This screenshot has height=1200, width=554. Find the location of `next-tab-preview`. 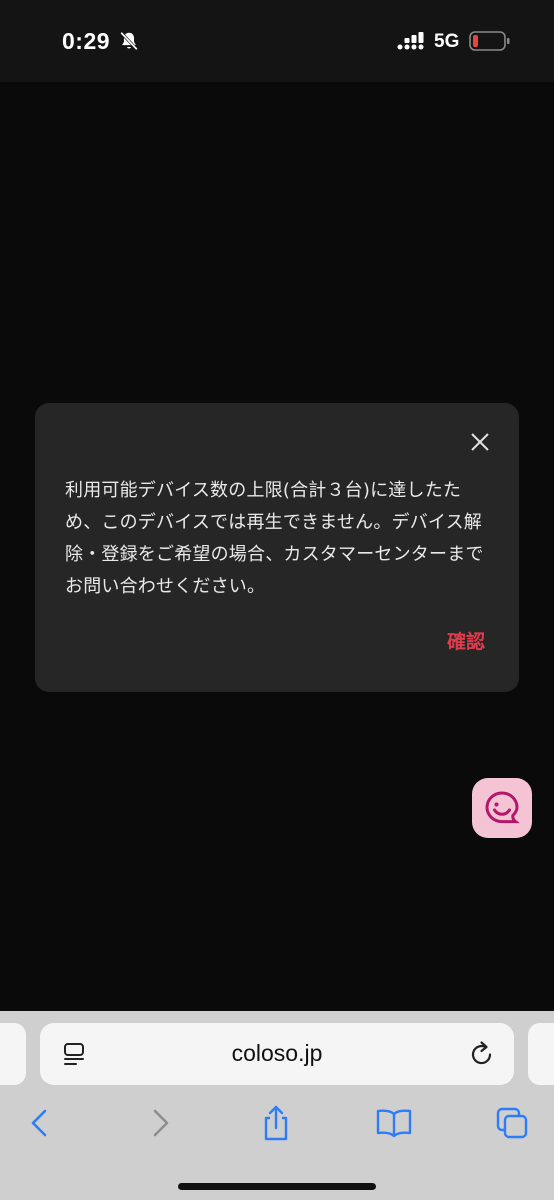

next-tab-preview is located at coordinates (541, 1054).